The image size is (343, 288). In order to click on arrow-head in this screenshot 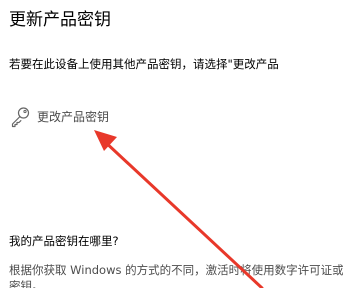, I will do `click(105, 140)`.